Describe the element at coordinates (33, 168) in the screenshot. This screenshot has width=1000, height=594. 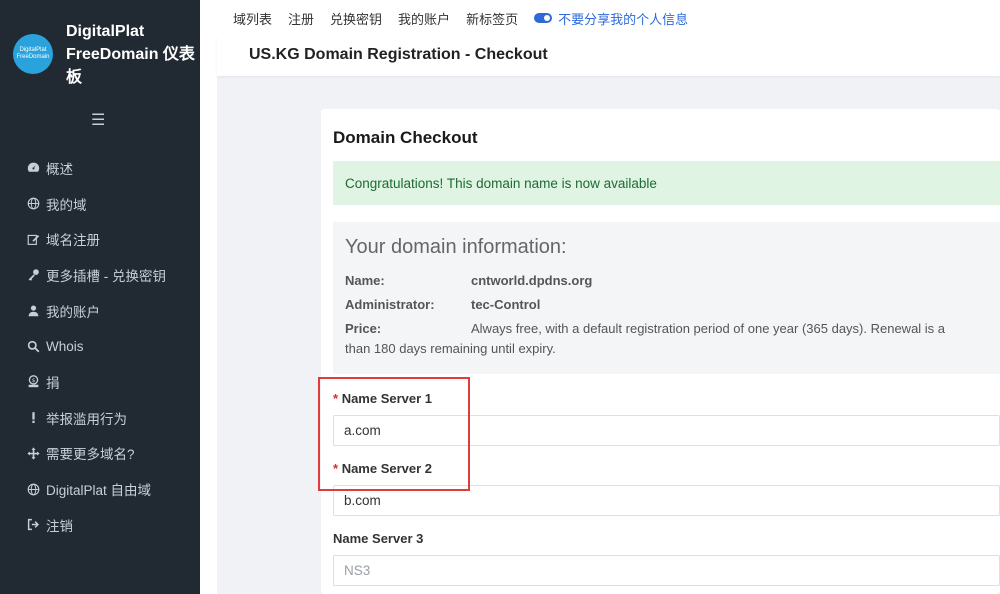
I see `dashboard-icon` at that location.